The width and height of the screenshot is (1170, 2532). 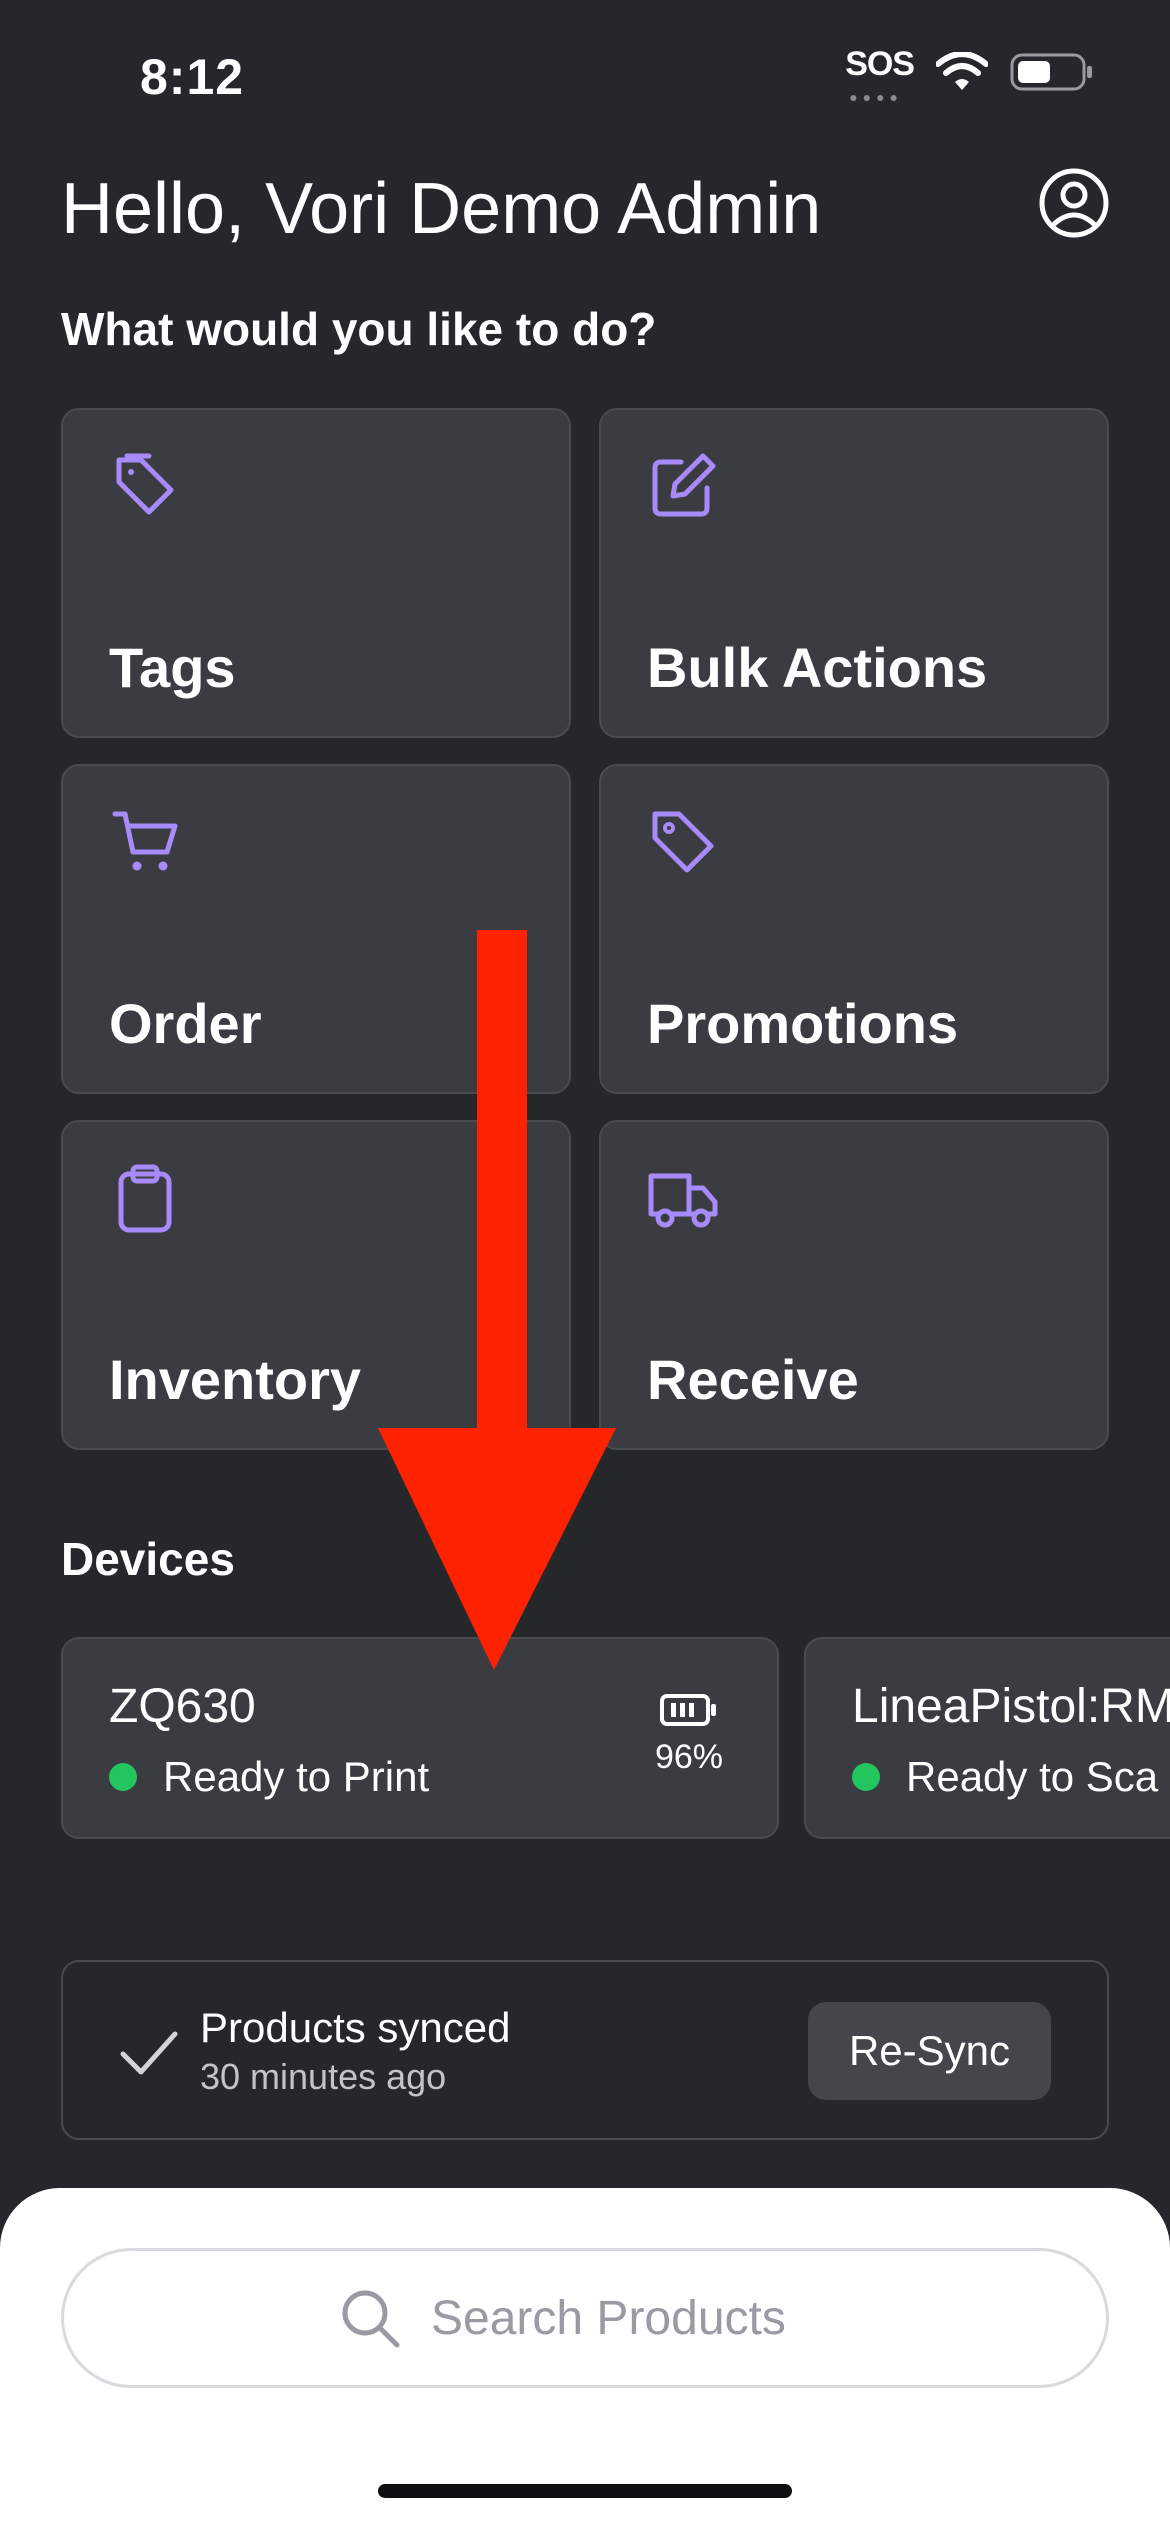 I want to click on tags-icon, so click(x=145, y=484).